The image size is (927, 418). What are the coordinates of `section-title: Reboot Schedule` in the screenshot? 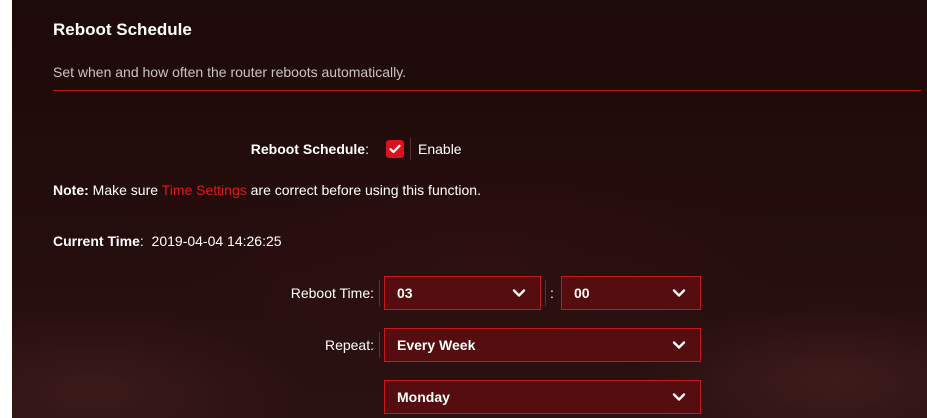 It's located at (122, 29).